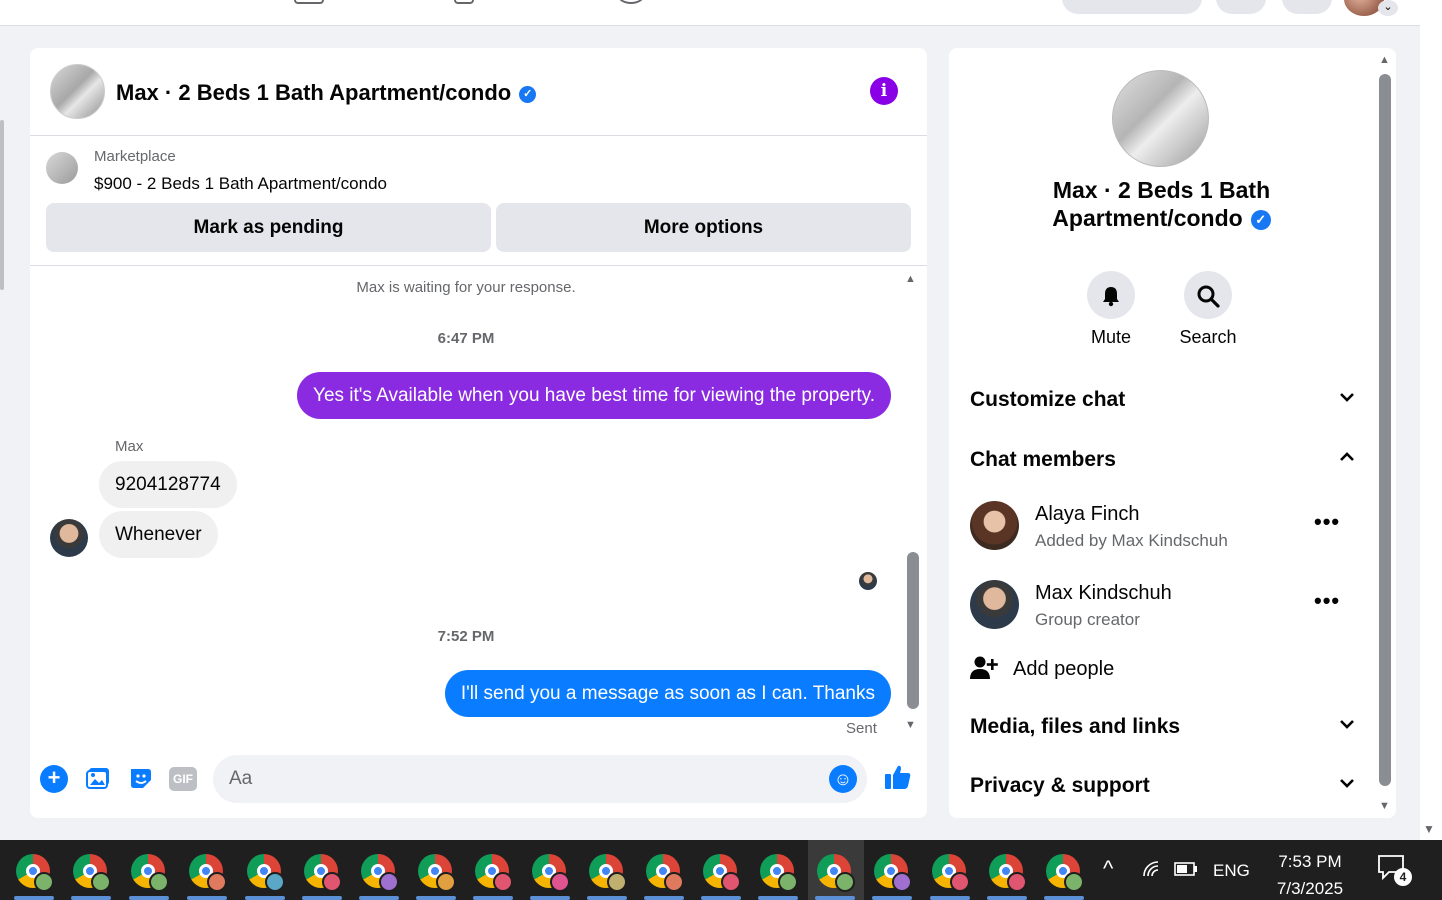 Image resolution: width=1442 pixels, height=900 pixels. I want to click on member-row: Max Kindschuh Group creator •••, so click(1162, 605).